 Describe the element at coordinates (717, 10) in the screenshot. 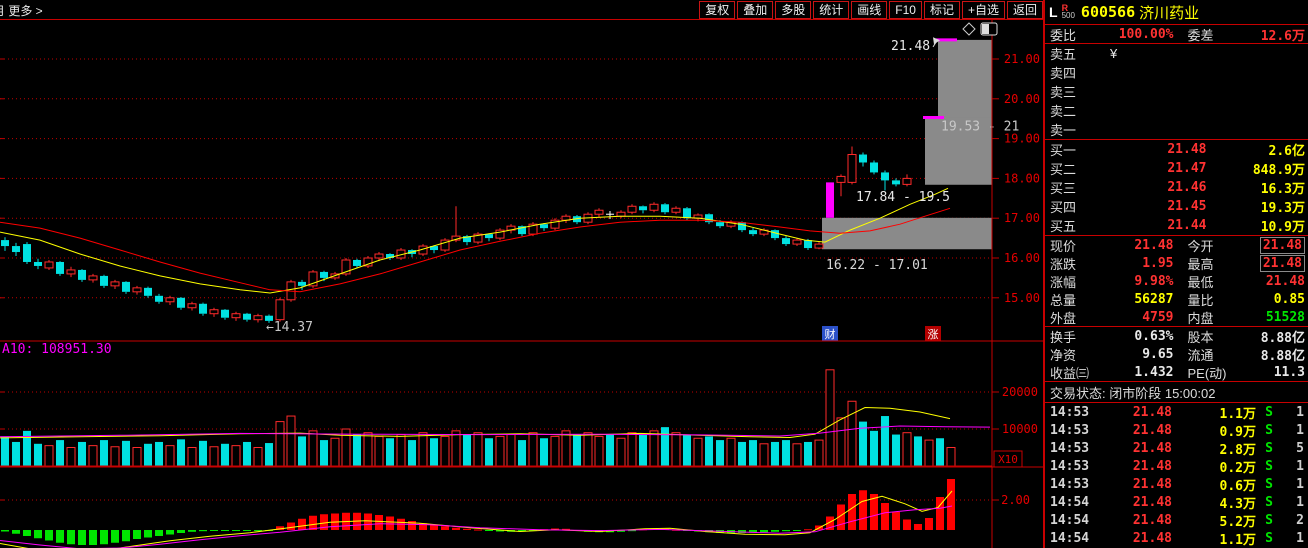

I see `toolbar-button-复权: 复权` at that location.